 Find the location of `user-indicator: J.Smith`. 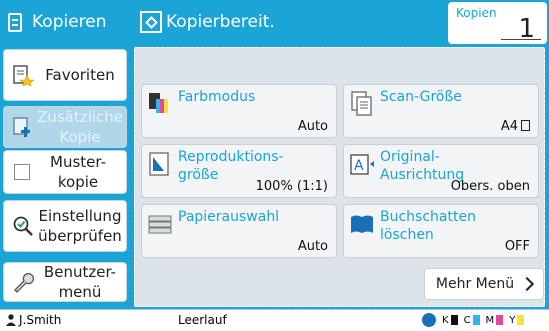

user-indicator: J.Smith is located at coordinates (33, 320).